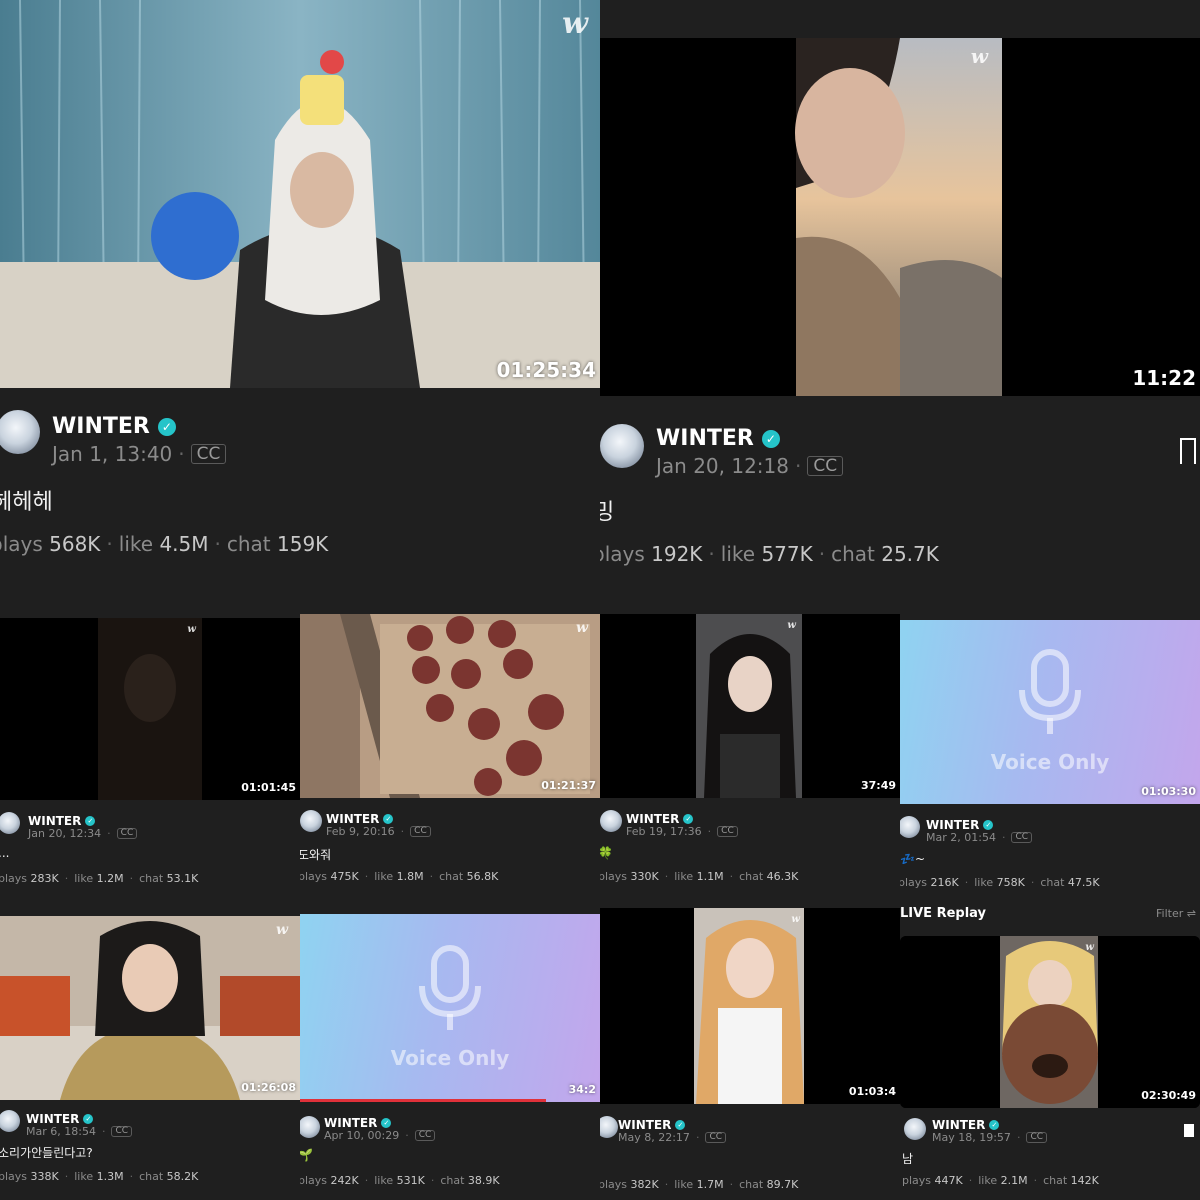 The width and height of the screenshot is (1200, 1200). What do you see at coordinates (1168, 1095) in the screenshot?
I see `video-duration: 02:30:49` at bounding box center [1168, 1095].